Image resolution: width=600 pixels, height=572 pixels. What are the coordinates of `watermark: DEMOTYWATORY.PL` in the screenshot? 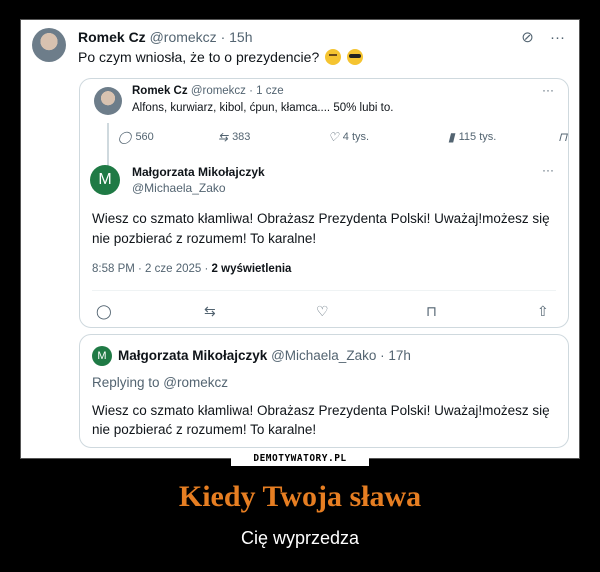 It's located at (300, 459).